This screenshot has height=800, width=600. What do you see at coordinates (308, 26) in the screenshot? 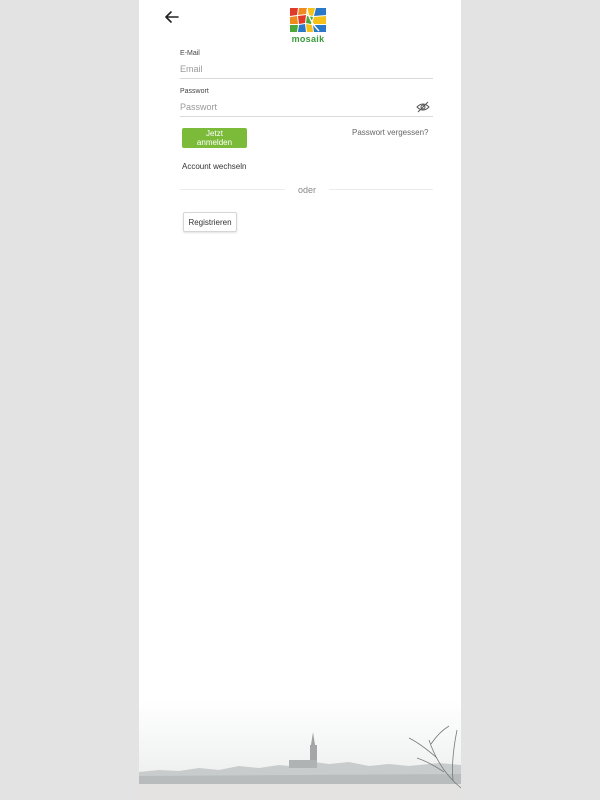
I see `mosaik-logo: mosaik` at bounding box center [308, 26].